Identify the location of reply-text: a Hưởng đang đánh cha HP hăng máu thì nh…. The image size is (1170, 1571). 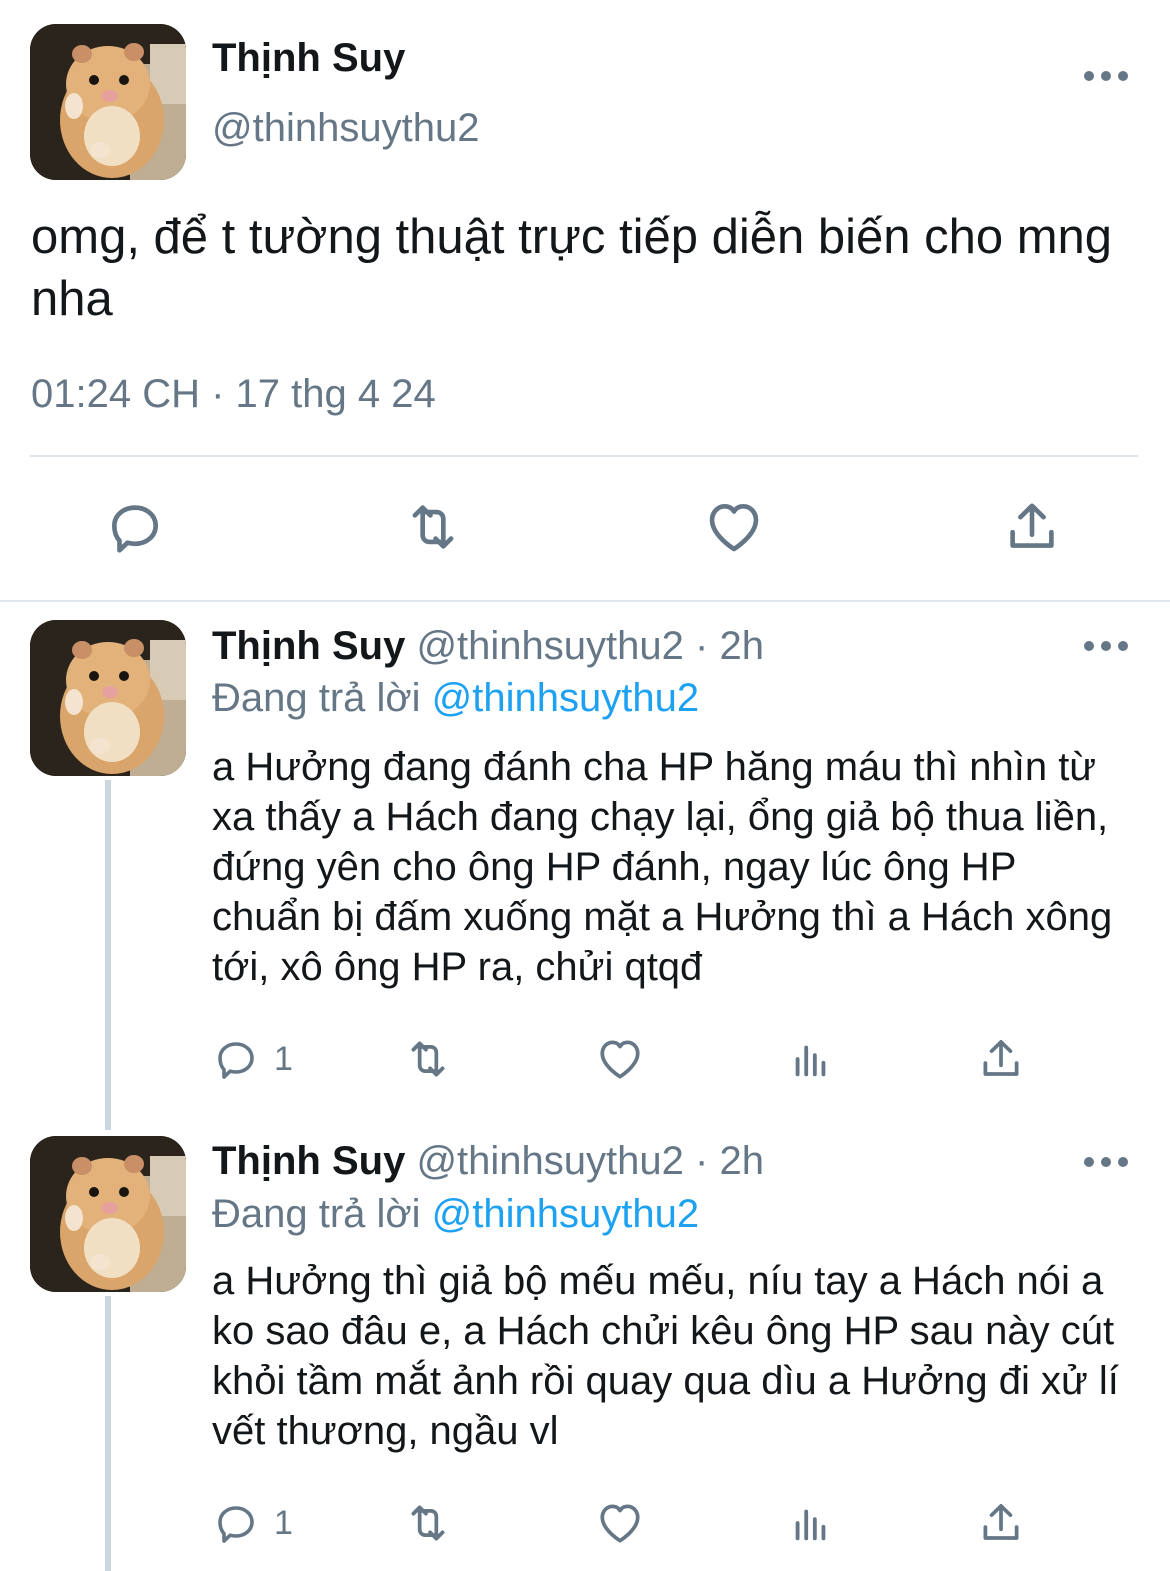
(662, 867).